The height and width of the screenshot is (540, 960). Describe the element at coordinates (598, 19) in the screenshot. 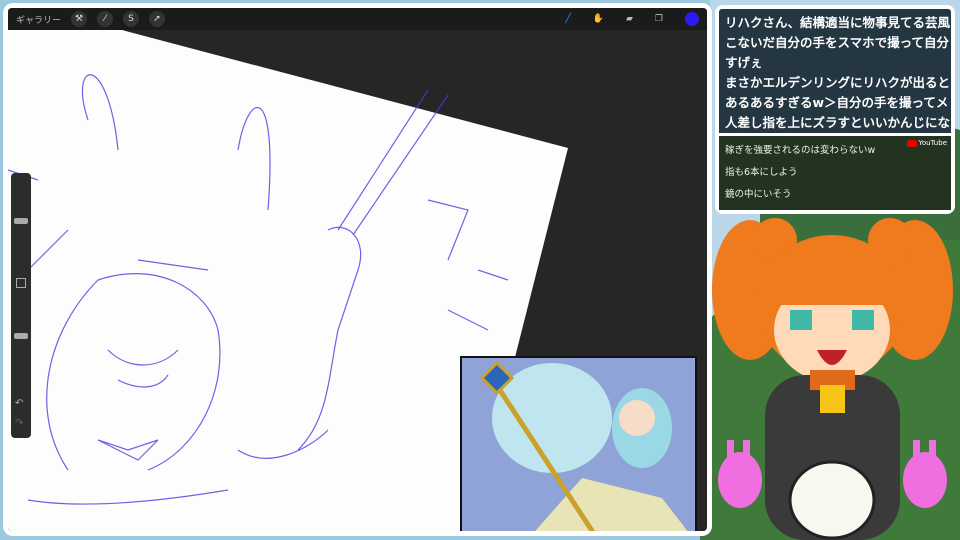

I see `smudge-icon: ✋` at that location.